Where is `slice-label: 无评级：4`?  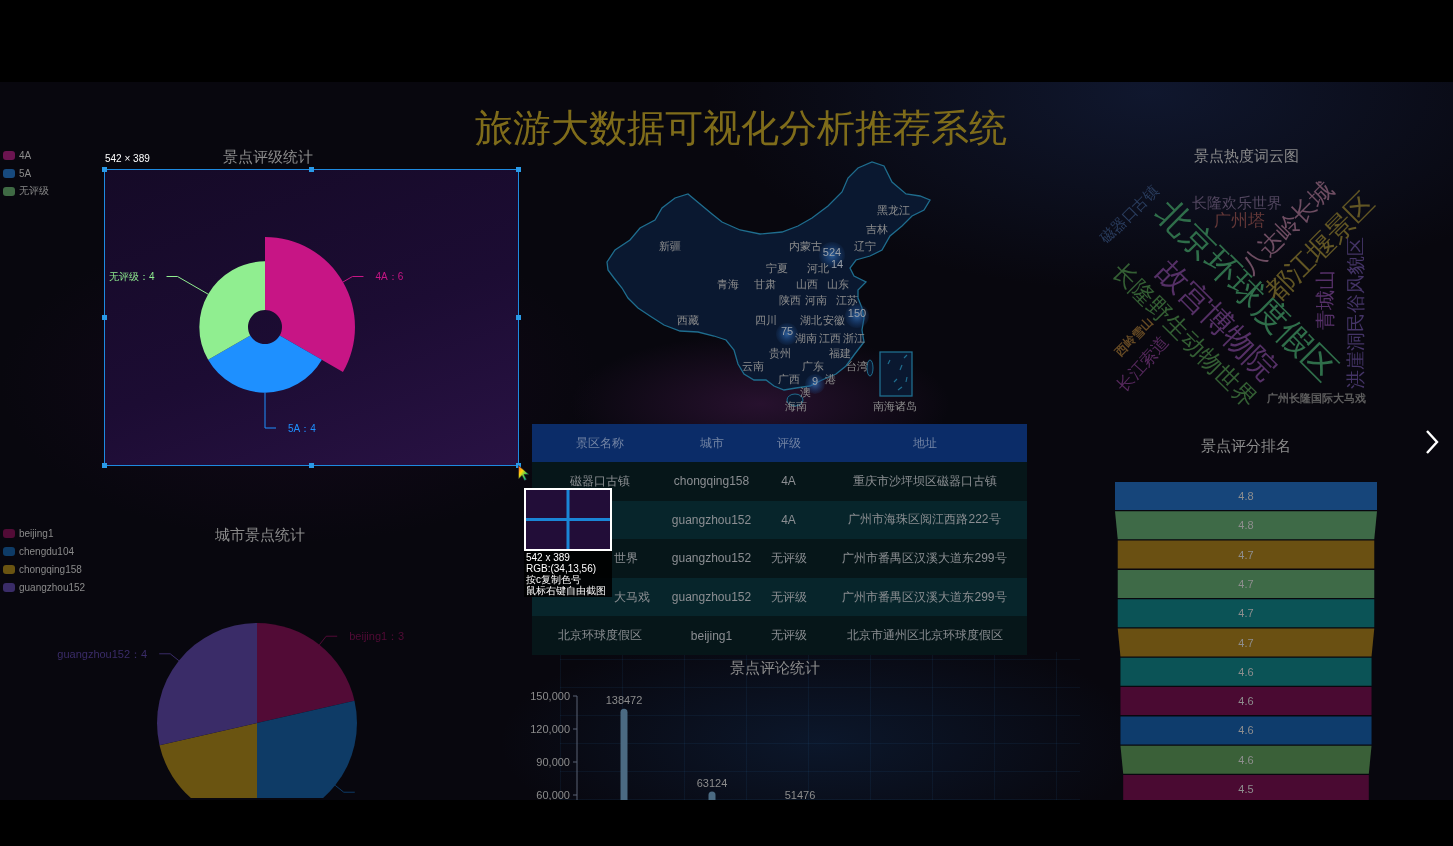 slice-label: 无评级：4 is located at coordinates (131, 276).